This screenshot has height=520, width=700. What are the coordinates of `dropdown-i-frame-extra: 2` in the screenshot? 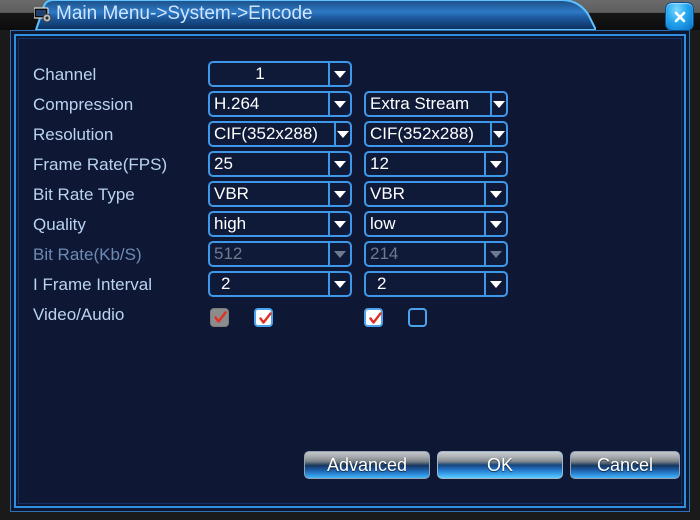 It's located at (436, 284).